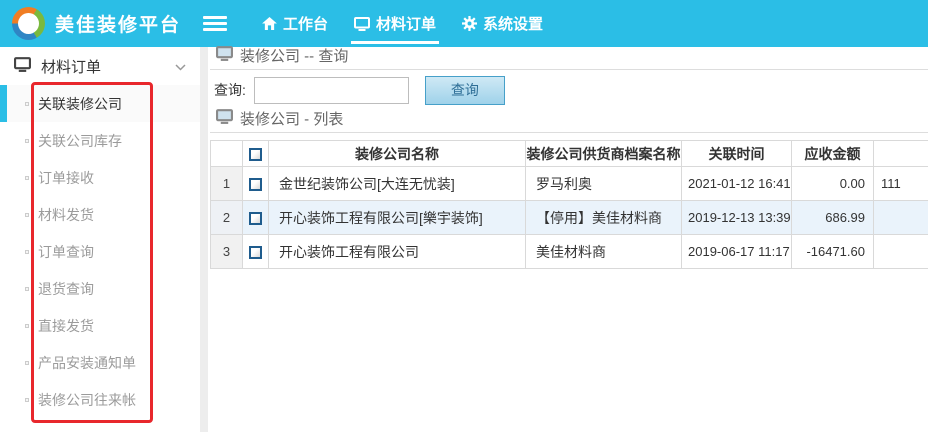 Image resolution: width=928 pixels, height=432 pixels. I want to click on top-nav: 工作台 材料订单 系统设置, so click(402, 23).